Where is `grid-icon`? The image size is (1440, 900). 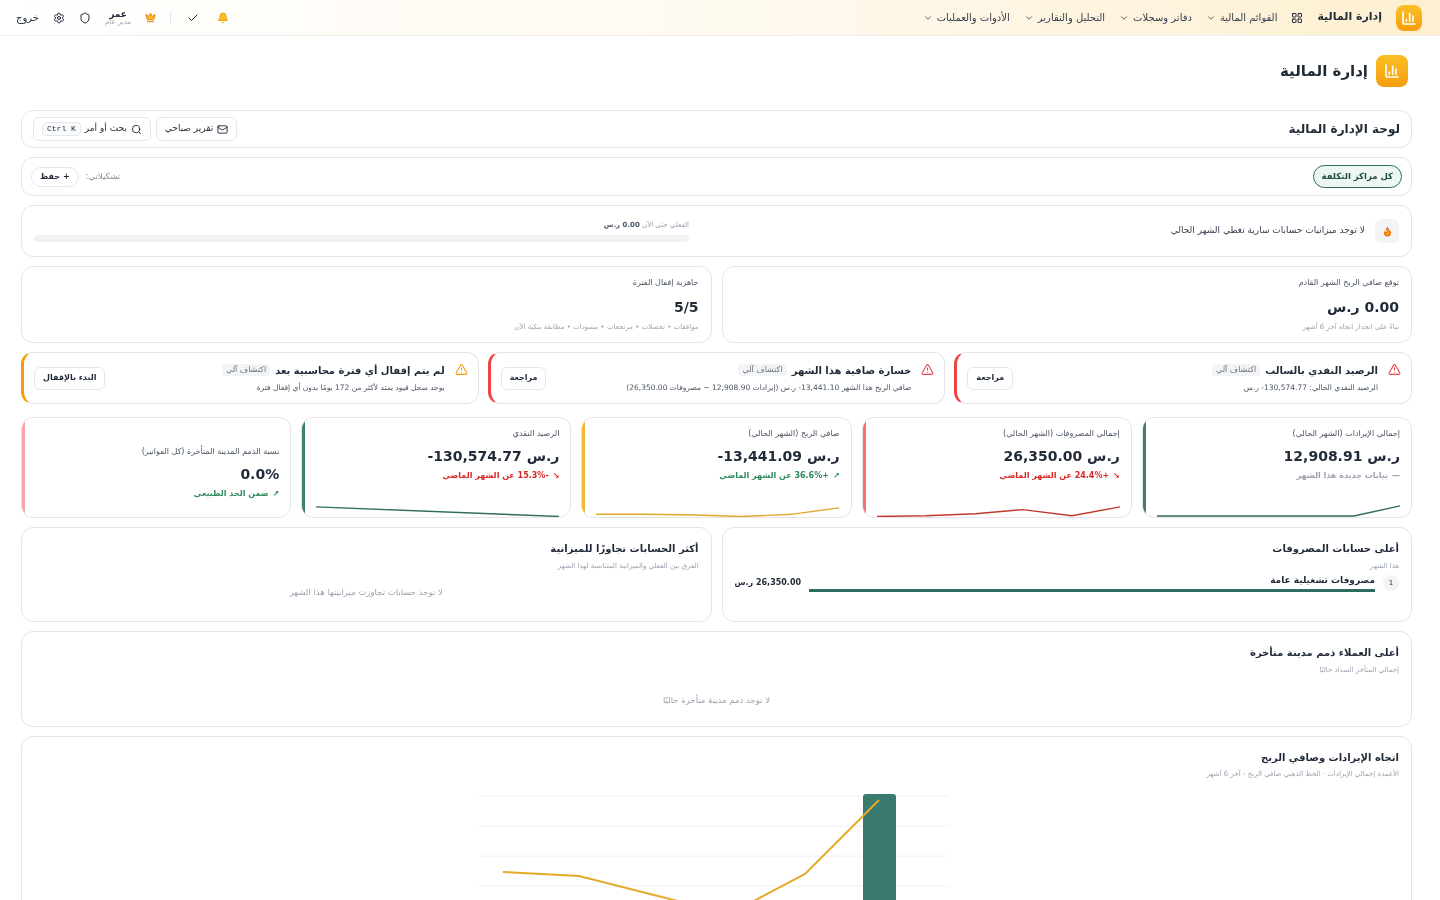
grid-icon is located at coordinates (1297, 17).